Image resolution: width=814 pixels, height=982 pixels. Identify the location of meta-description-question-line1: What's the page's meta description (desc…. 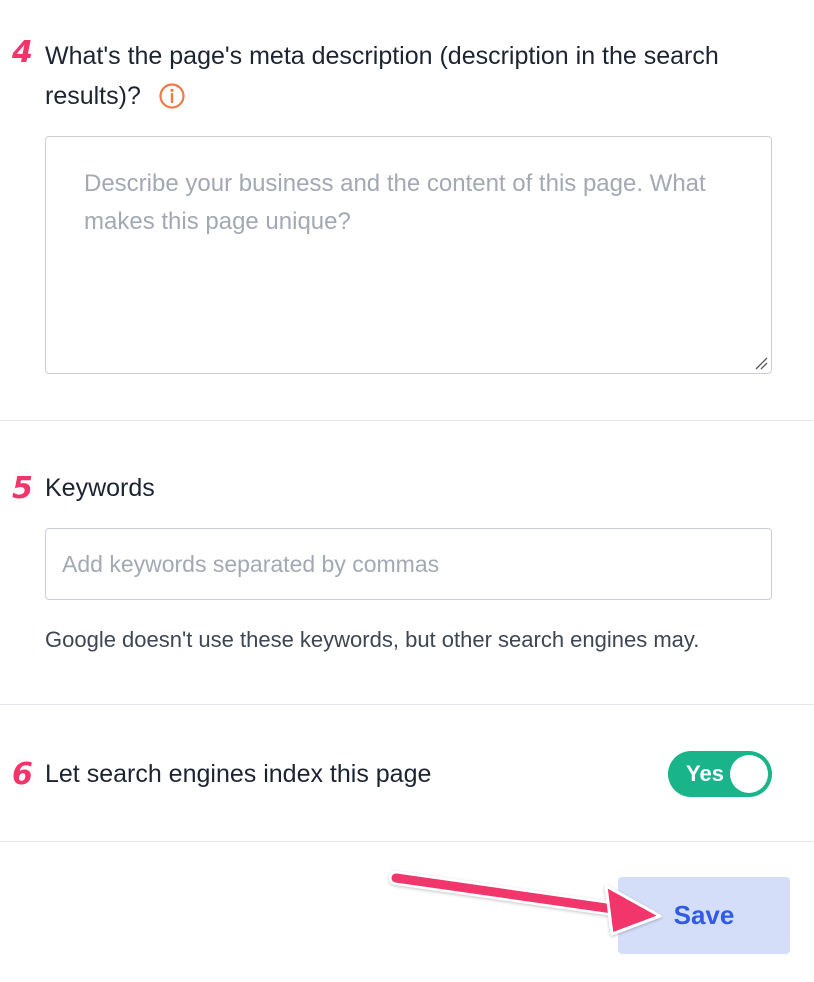
(382, 56).